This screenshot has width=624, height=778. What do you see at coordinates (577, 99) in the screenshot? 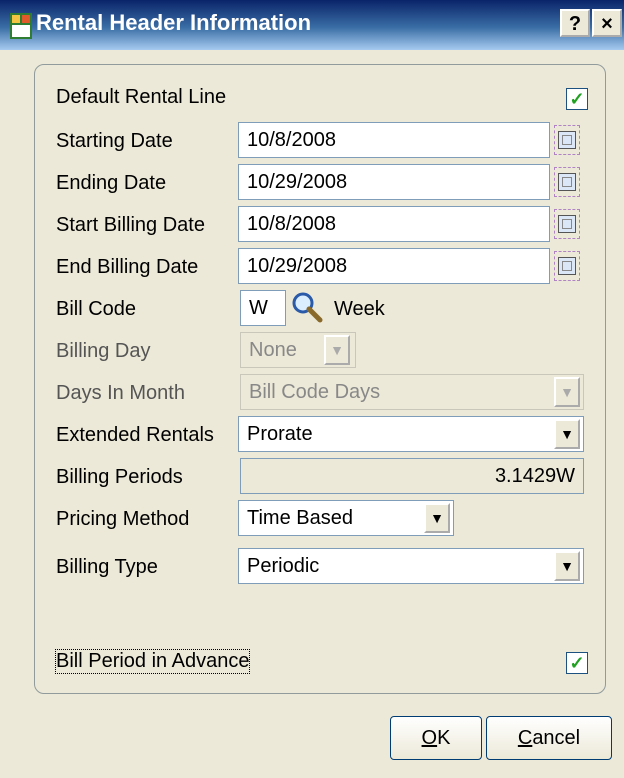
I see `default-rental-line-checkbox: ✓` at bounding box center [577, 99].